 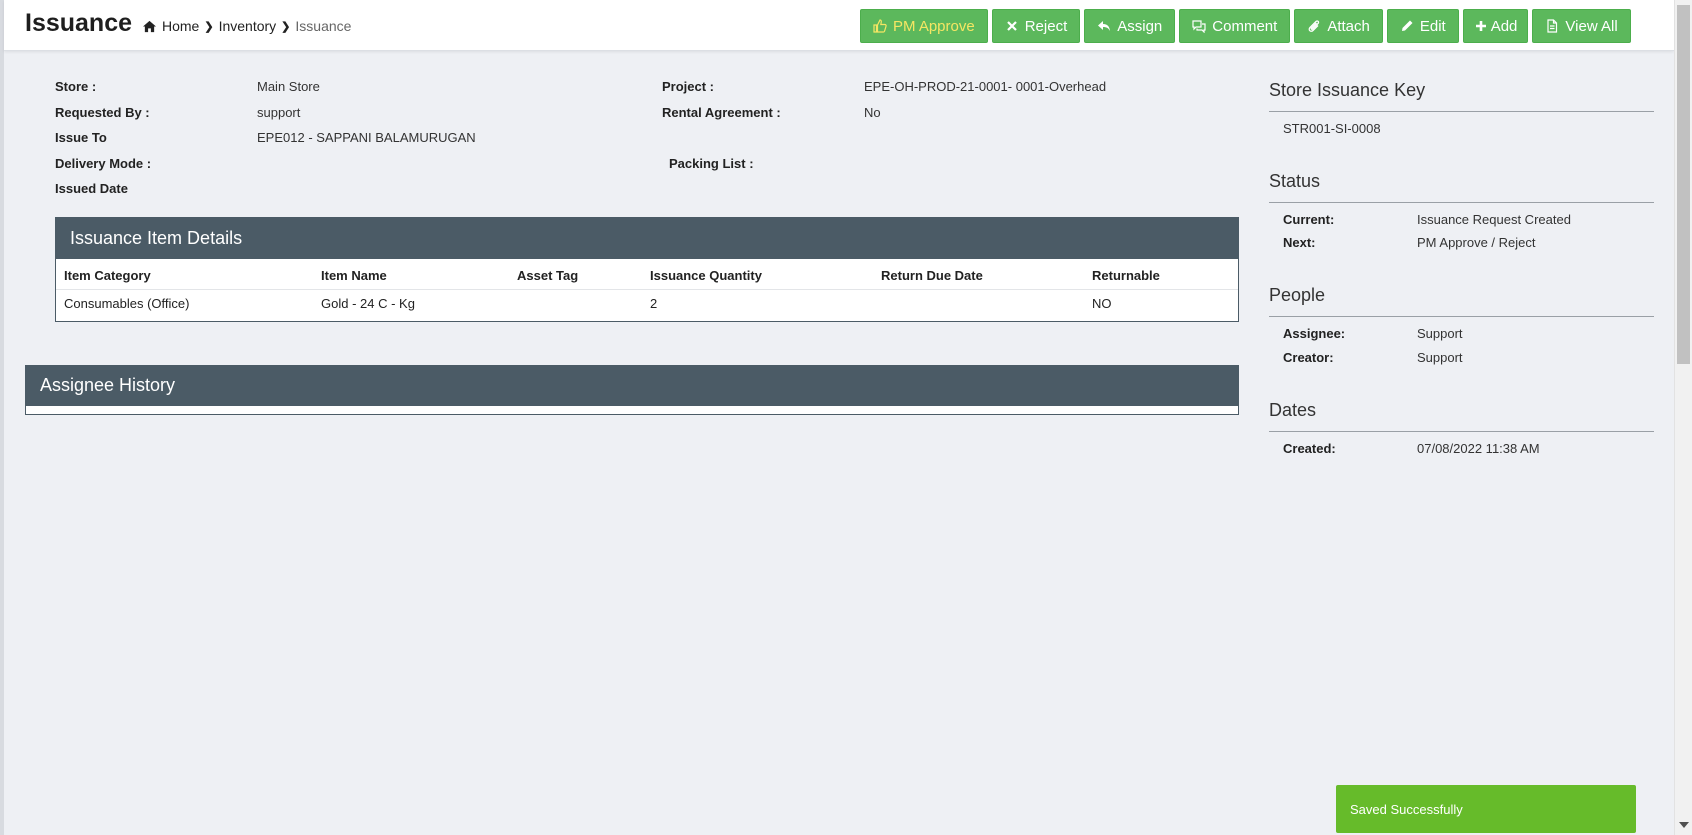 I want to click on view-all-button: View All, so click(x=1581, y=26).